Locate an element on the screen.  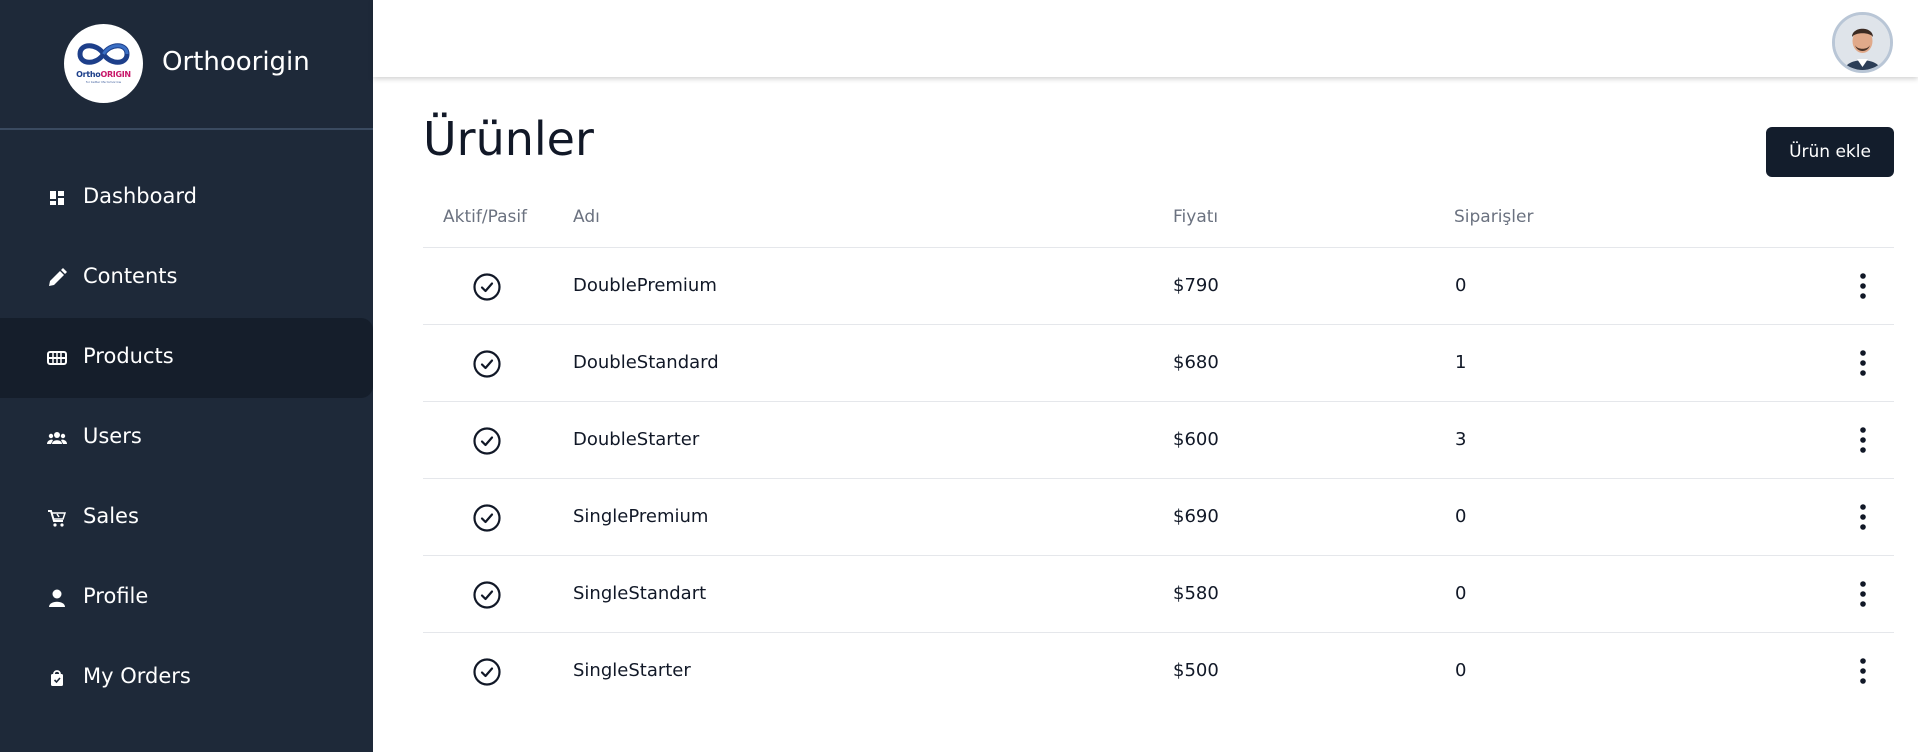
table-row: SingleStandart $580 0 is located at coordinates (1158, 593).